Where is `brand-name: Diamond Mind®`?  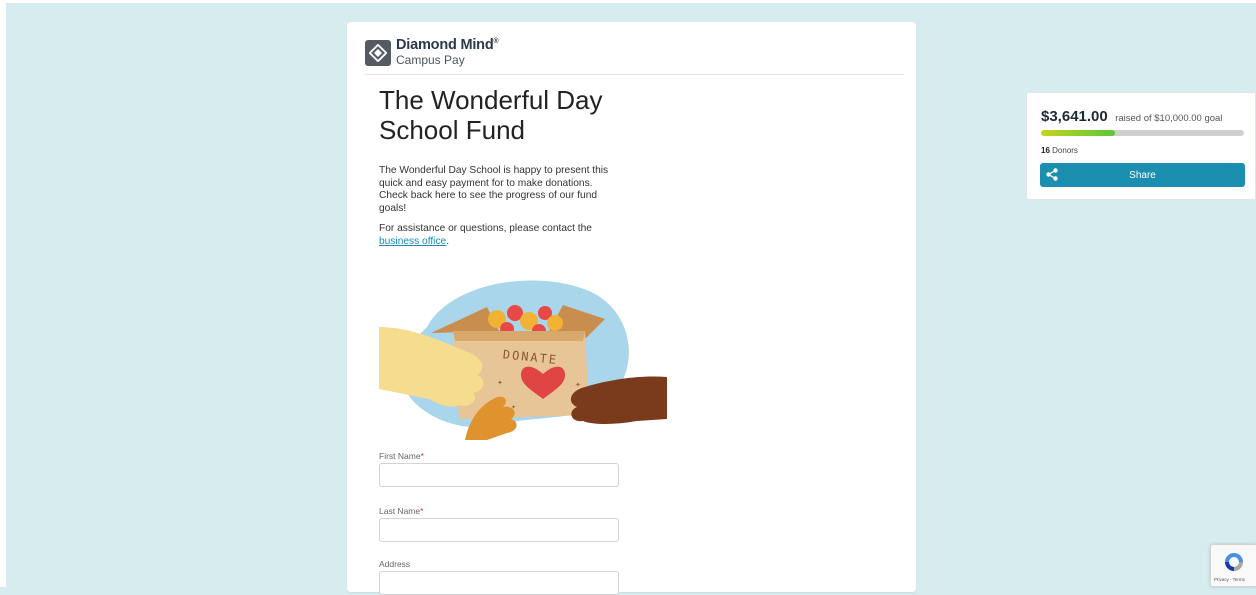 brand-name: Diamond Mind® is located at coordinates (447, 45).